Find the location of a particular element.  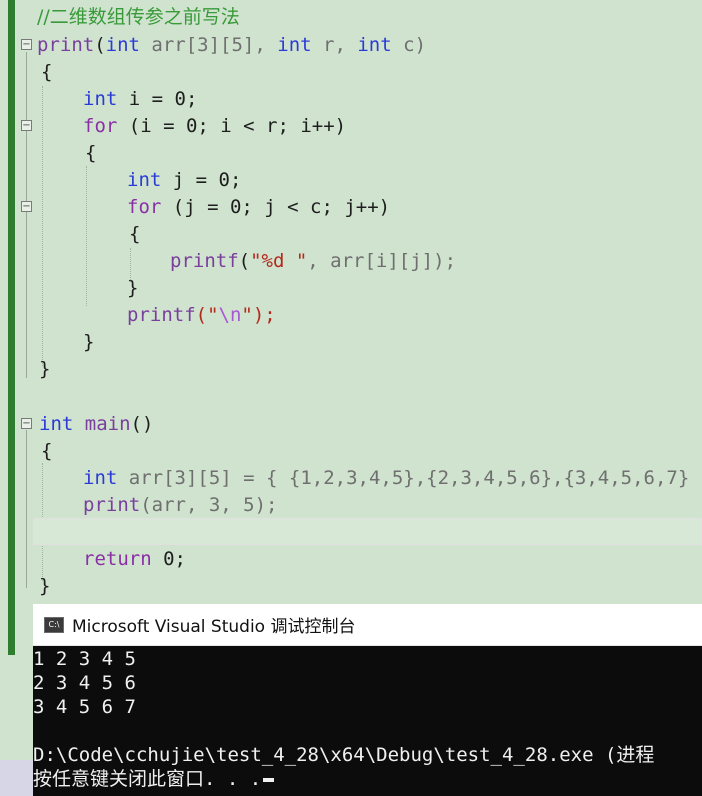

current-line-highlight is located at coordinates (367, 531).